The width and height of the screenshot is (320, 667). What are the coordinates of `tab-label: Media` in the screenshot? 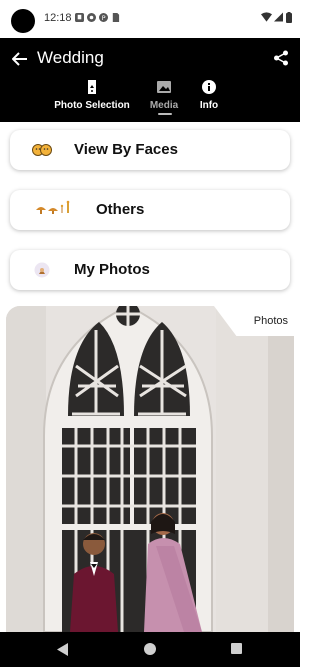 It's located at (164, 105).